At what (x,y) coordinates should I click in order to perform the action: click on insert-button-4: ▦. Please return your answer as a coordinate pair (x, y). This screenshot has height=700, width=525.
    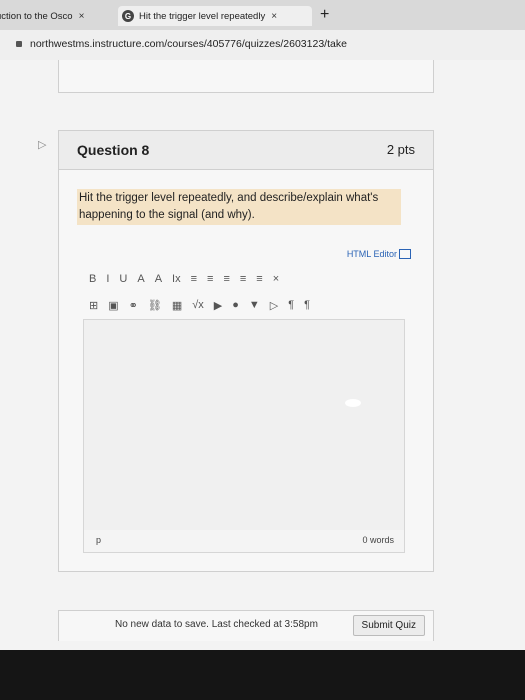
    Looking at the image, I should click on (177, 305).